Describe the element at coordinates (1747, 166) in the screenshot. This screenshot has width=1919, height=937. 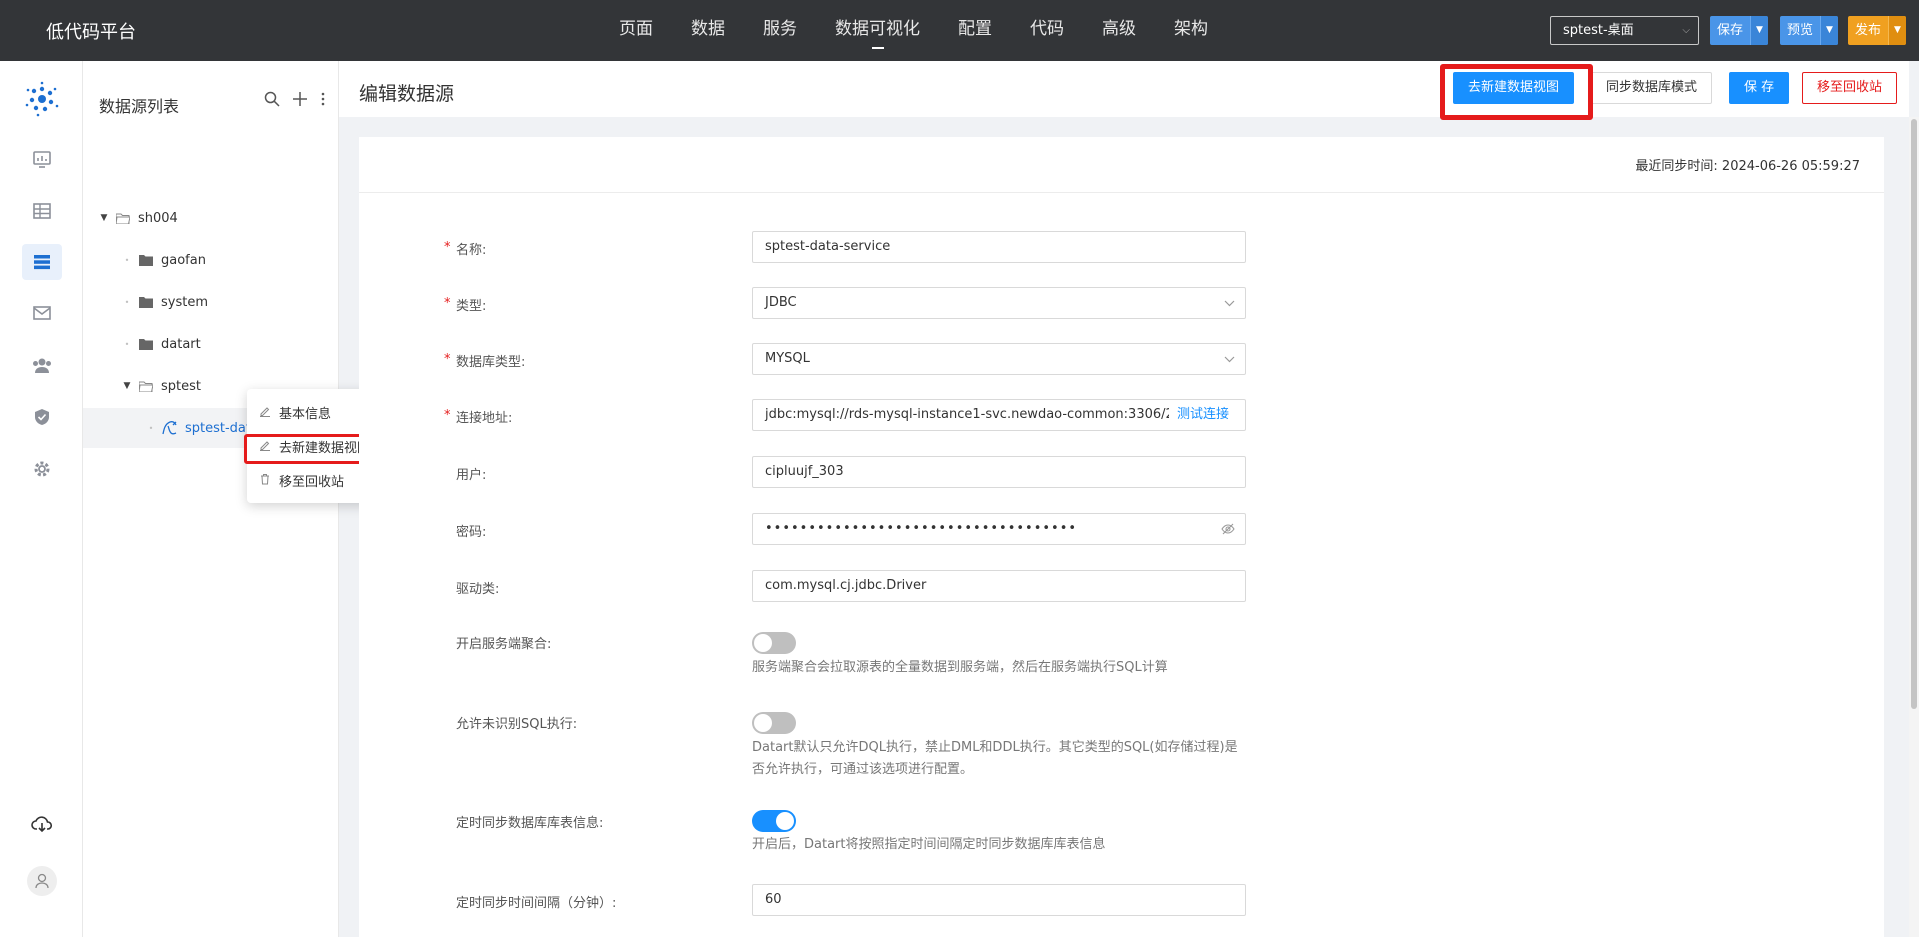
I see `last-sync-time: 最近同步时间: 2024-06-26 05:59:27` at that location.